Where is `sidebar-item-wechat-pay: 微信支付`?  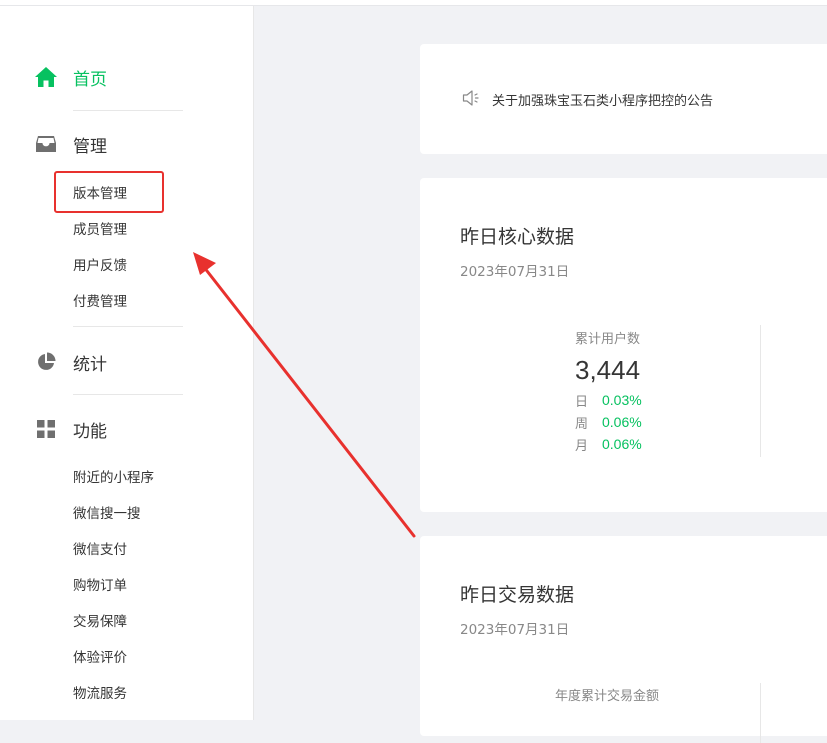 sidebar-item-wechat-pay: 微信支付 is located at coordinates (100, 550).